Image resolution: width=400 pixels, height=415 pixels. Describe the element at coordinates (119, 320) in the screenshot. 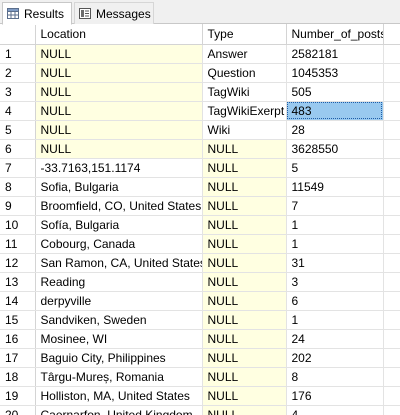

I see `cell-location: Sandviken, Sweden` at that location.